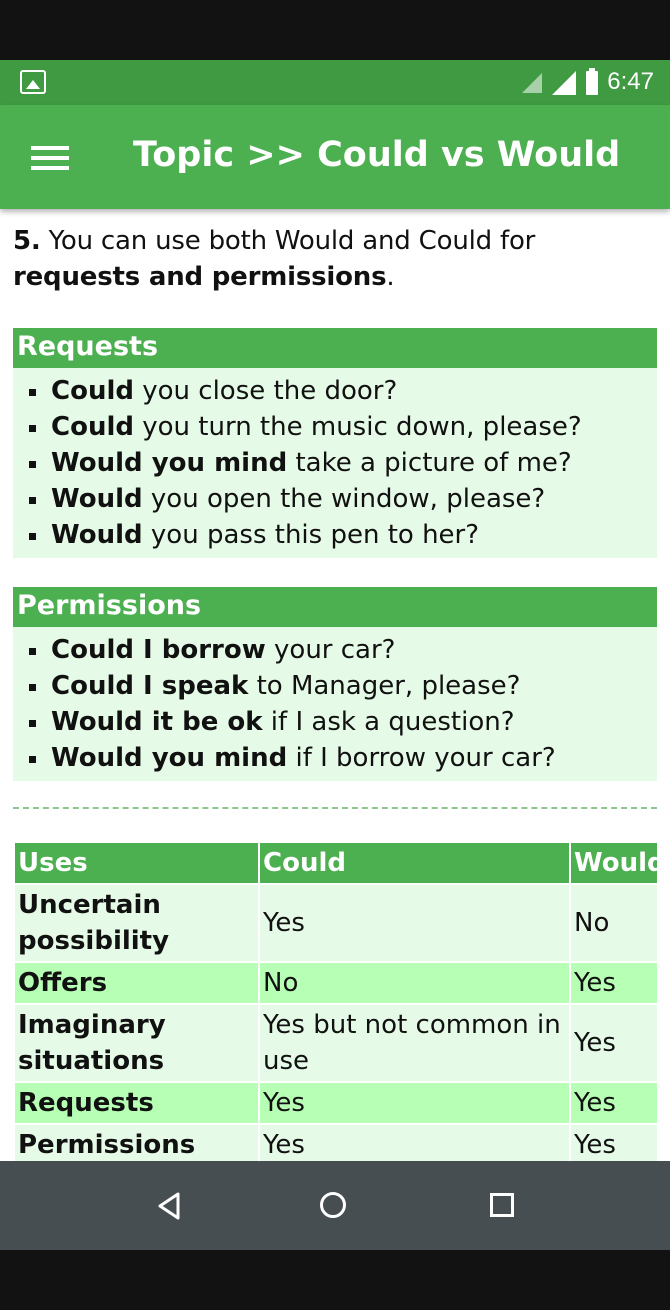  Describe the element at coordinates (335, 808) in the screenshot. I see `section-divider` at that location.